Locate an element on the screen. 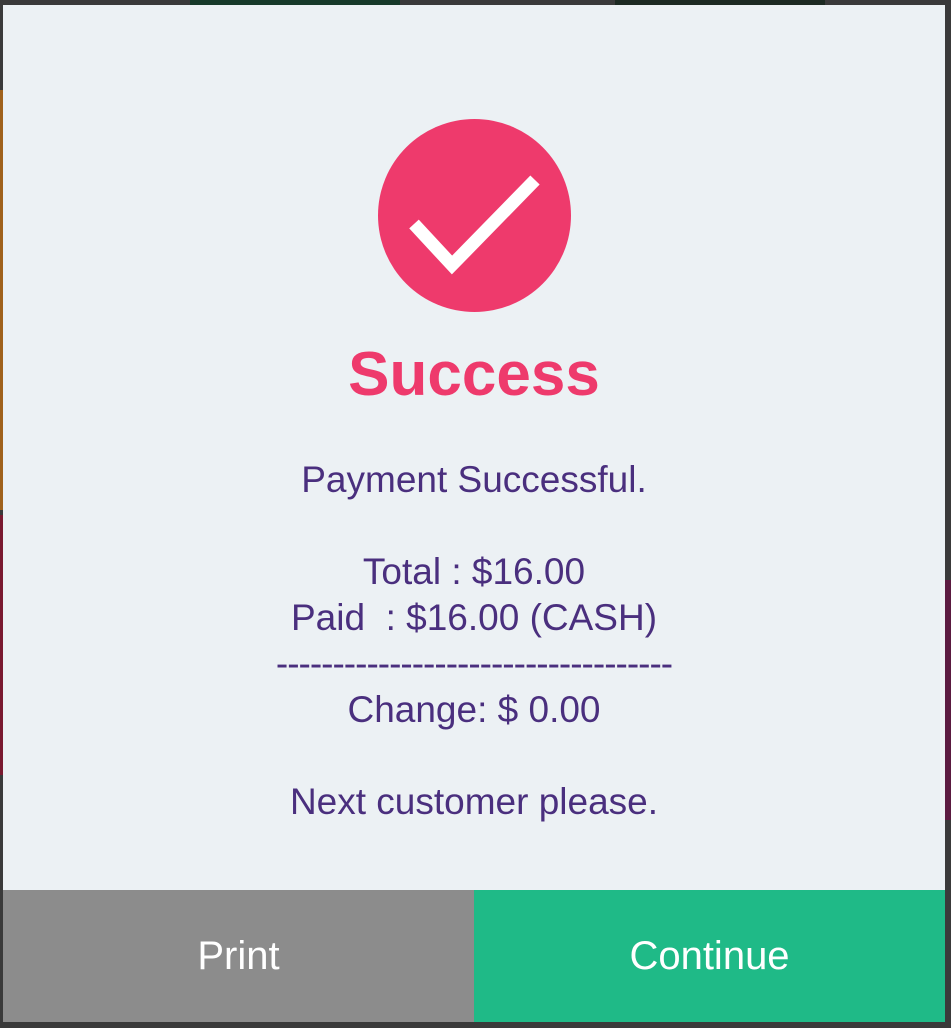 This screenshot has width=951, height=1028. change-line: Change: $ 0.00 is located at coordinates (474, 709).